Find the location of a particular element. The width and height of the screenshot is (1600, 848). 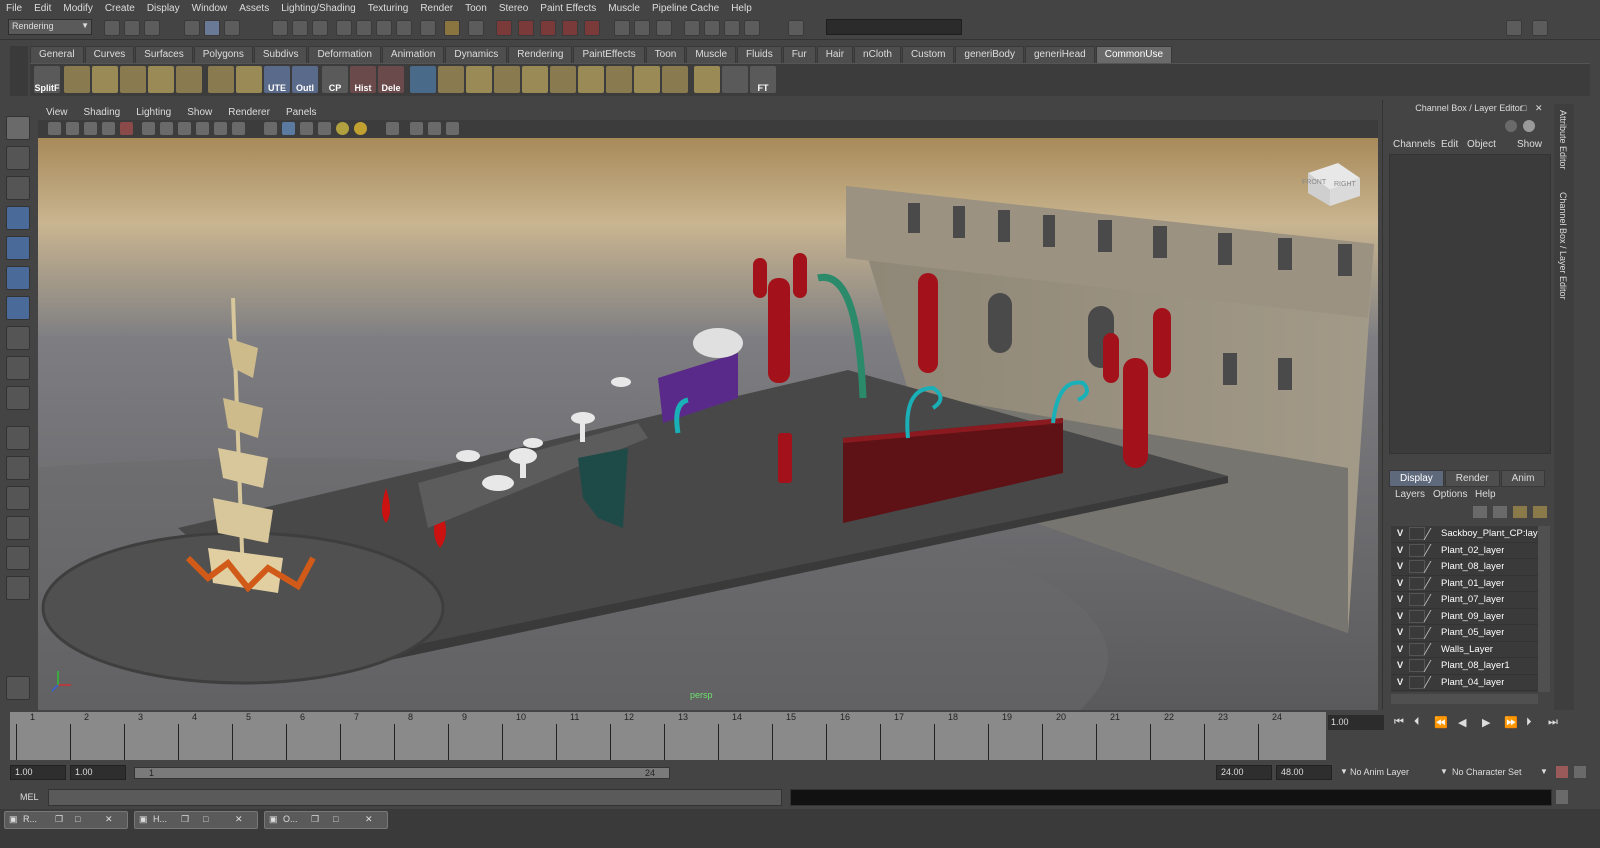

four-view-layout-icon is located at coordinates (18, 468).